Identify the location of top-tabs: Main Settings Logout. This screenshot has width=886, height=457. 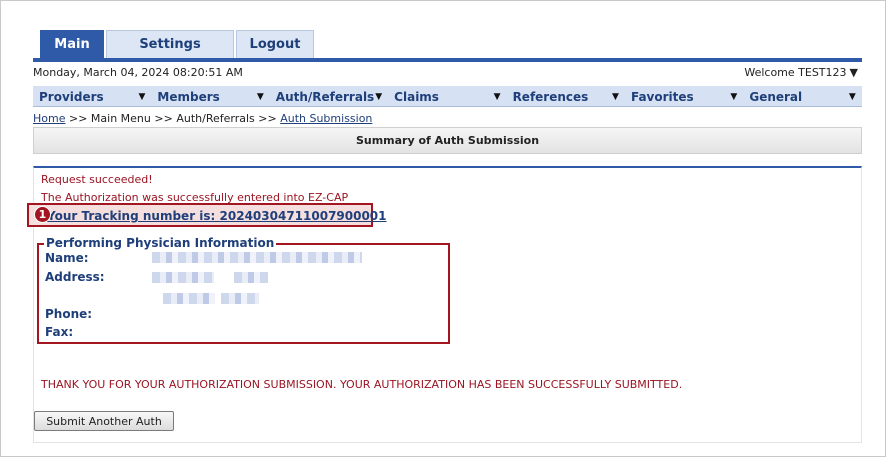
(178, 44).